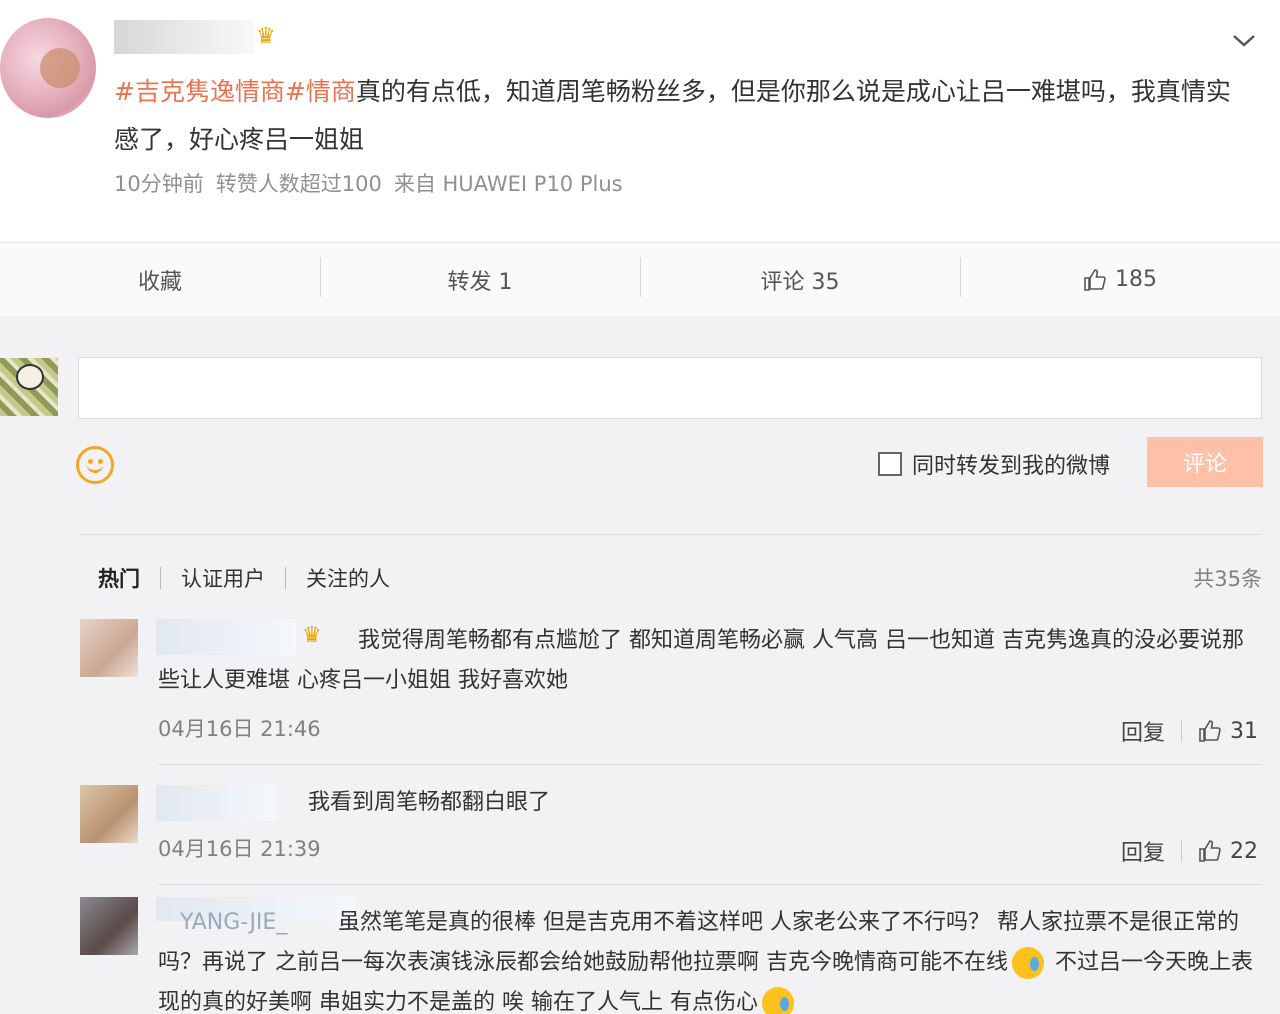 This screenshot has height=1014, width=1280. Describe the element at coordinates (508, 184) in the screenshot. I see `post-source: 来自 HUAWEI P10 Plus` at that location.